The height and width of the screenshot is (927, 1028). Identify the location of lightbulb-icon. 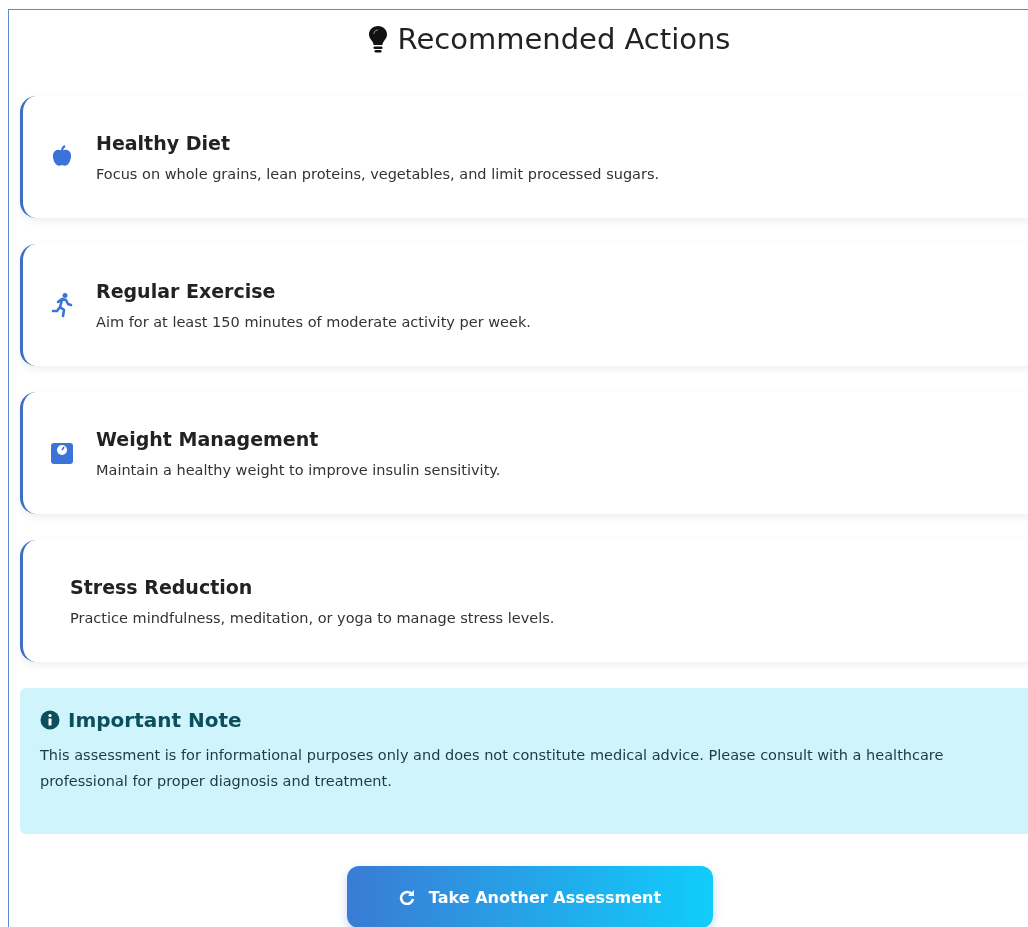
(377, 39).